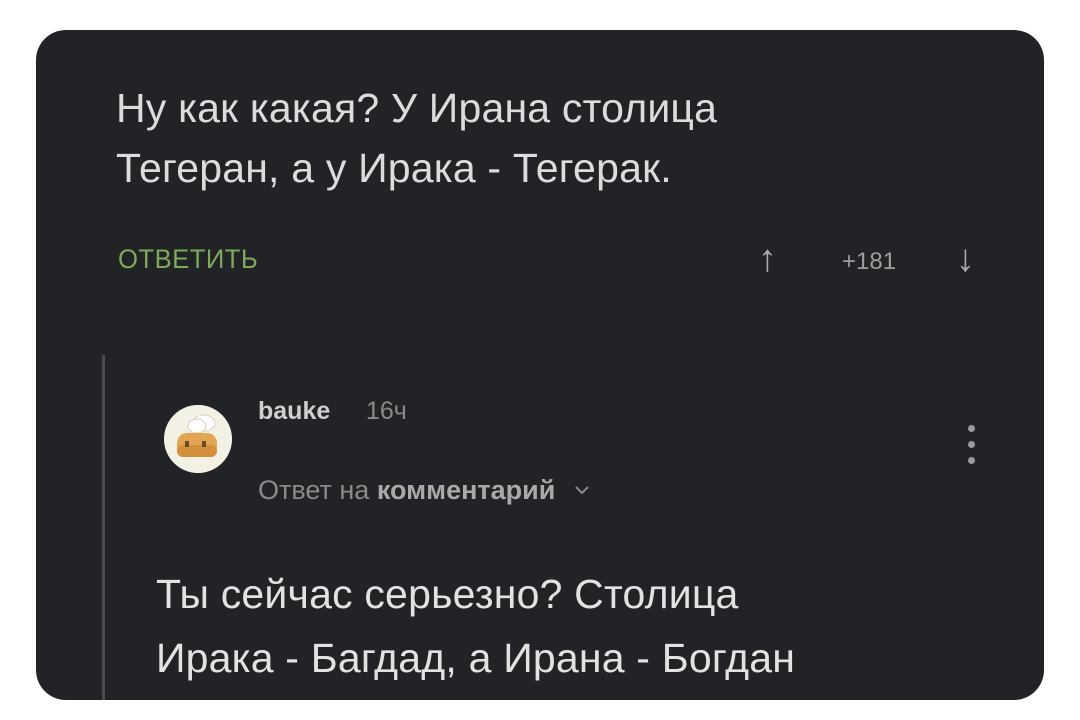 The width and height of the screenshot is (1080, 720). I want to click on more-vertical-icon, so click(971, 448).